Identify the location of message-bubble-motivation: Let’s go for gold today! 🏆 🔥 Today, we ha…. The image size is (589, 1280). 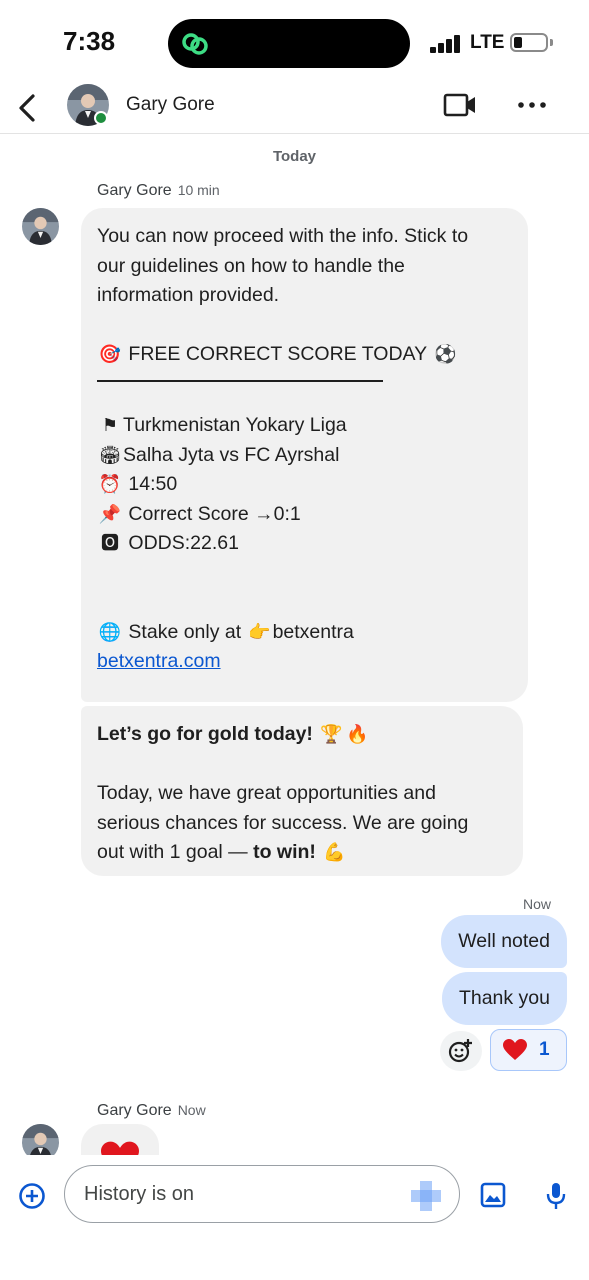
(302, 791).